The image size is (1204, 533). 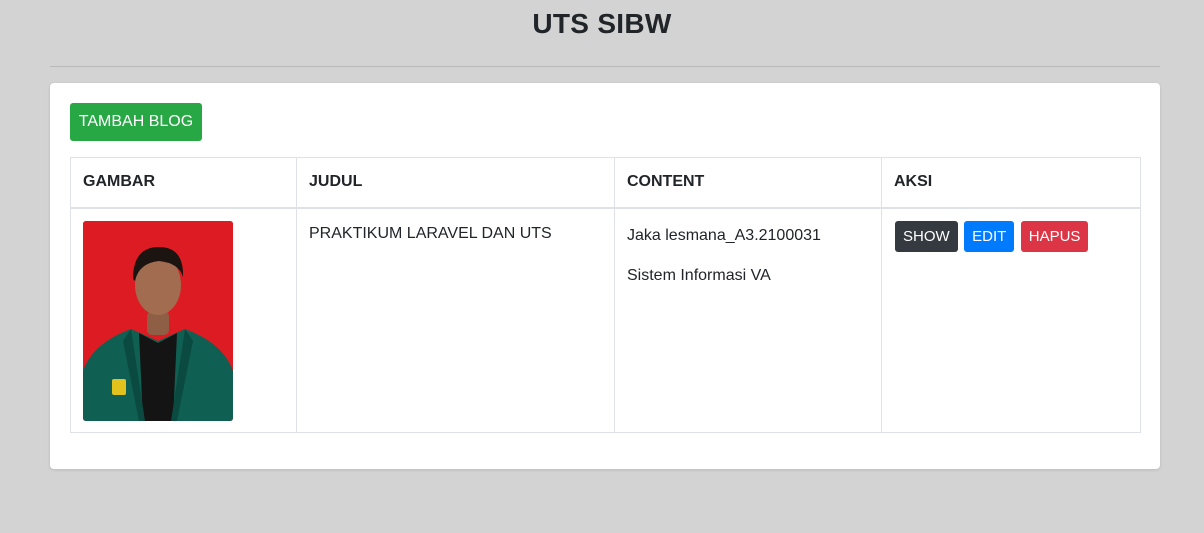 I want to click on content-line-name: Jaka lesmana_A3.2100031, so click(x=724, y=235).